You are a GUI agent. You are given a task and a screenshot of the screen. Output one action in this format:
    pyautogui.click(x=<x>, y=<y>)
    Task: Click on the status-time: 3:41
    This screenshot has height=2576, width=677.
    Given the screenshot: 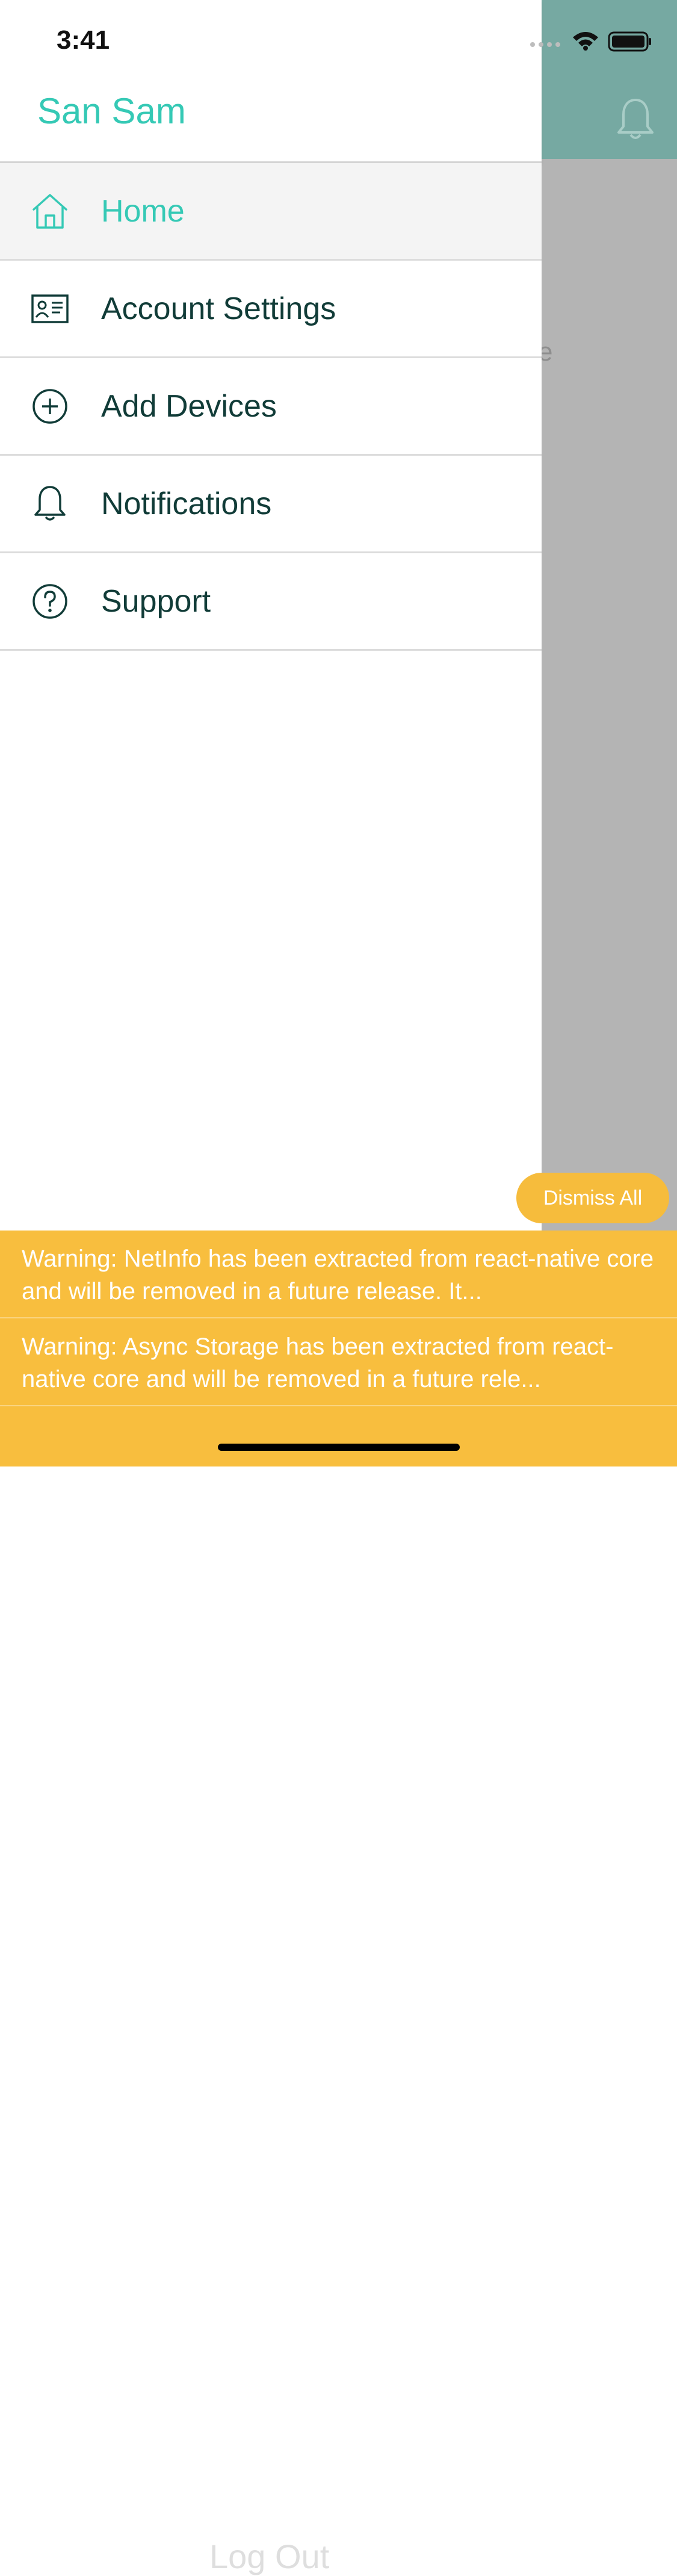 What is the action you would take?
    pyautogui.click(x=83, y=40)
    